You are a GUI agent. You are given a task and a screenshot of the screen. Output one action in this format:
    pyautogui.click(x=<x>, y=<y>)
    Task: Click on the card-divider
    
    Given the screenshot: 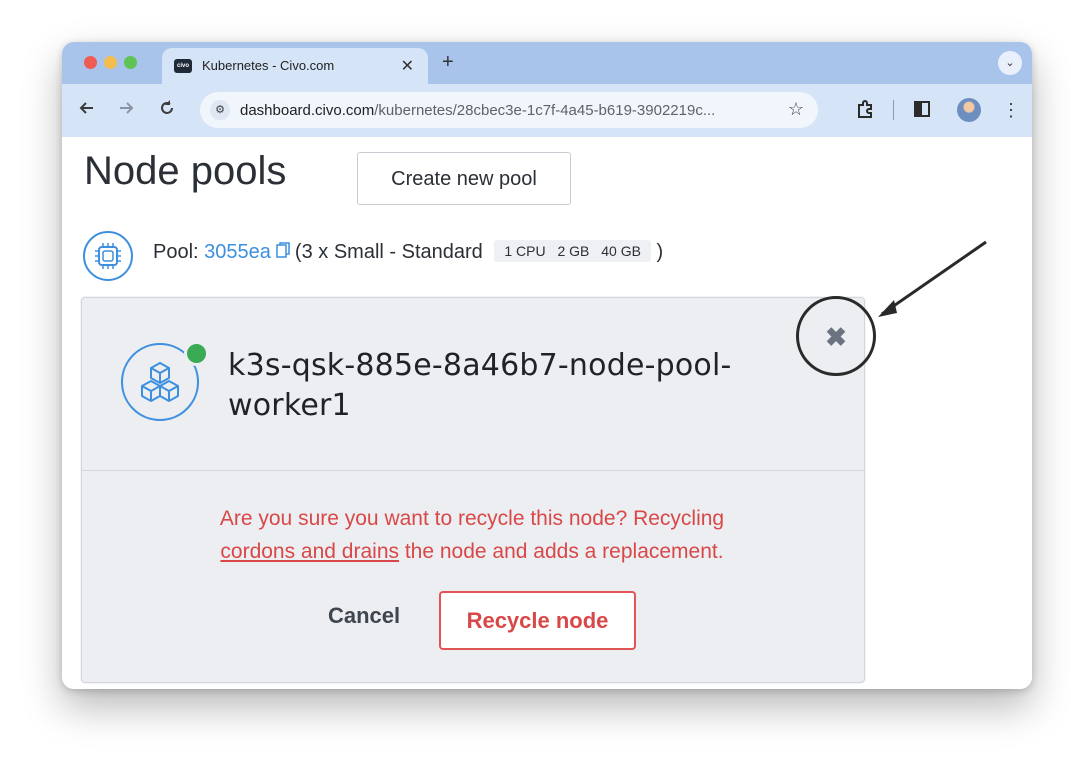 What is the action you would take?
    pyautogui.click(x=473, y=470)
    